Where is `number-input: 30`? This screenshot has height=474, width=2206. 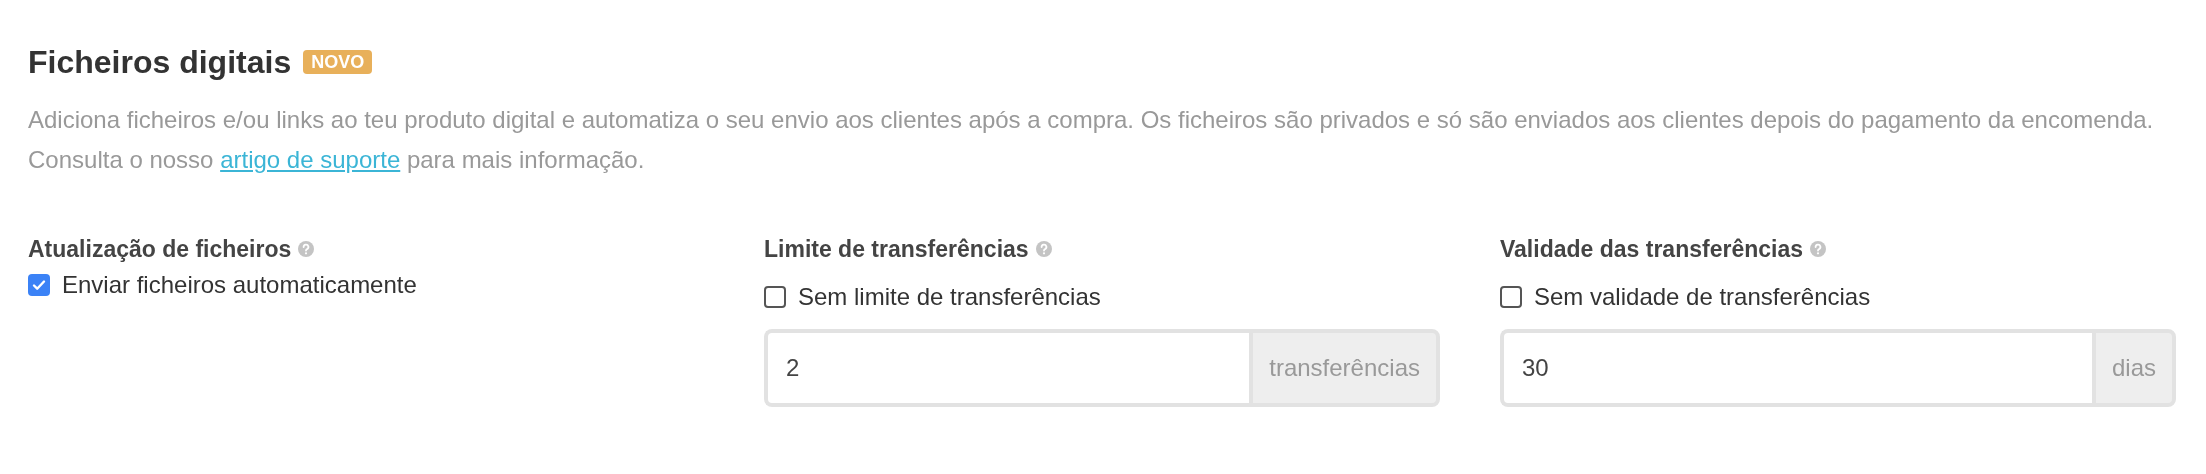
number-input: 30 is located at coordinates (1796, 367).